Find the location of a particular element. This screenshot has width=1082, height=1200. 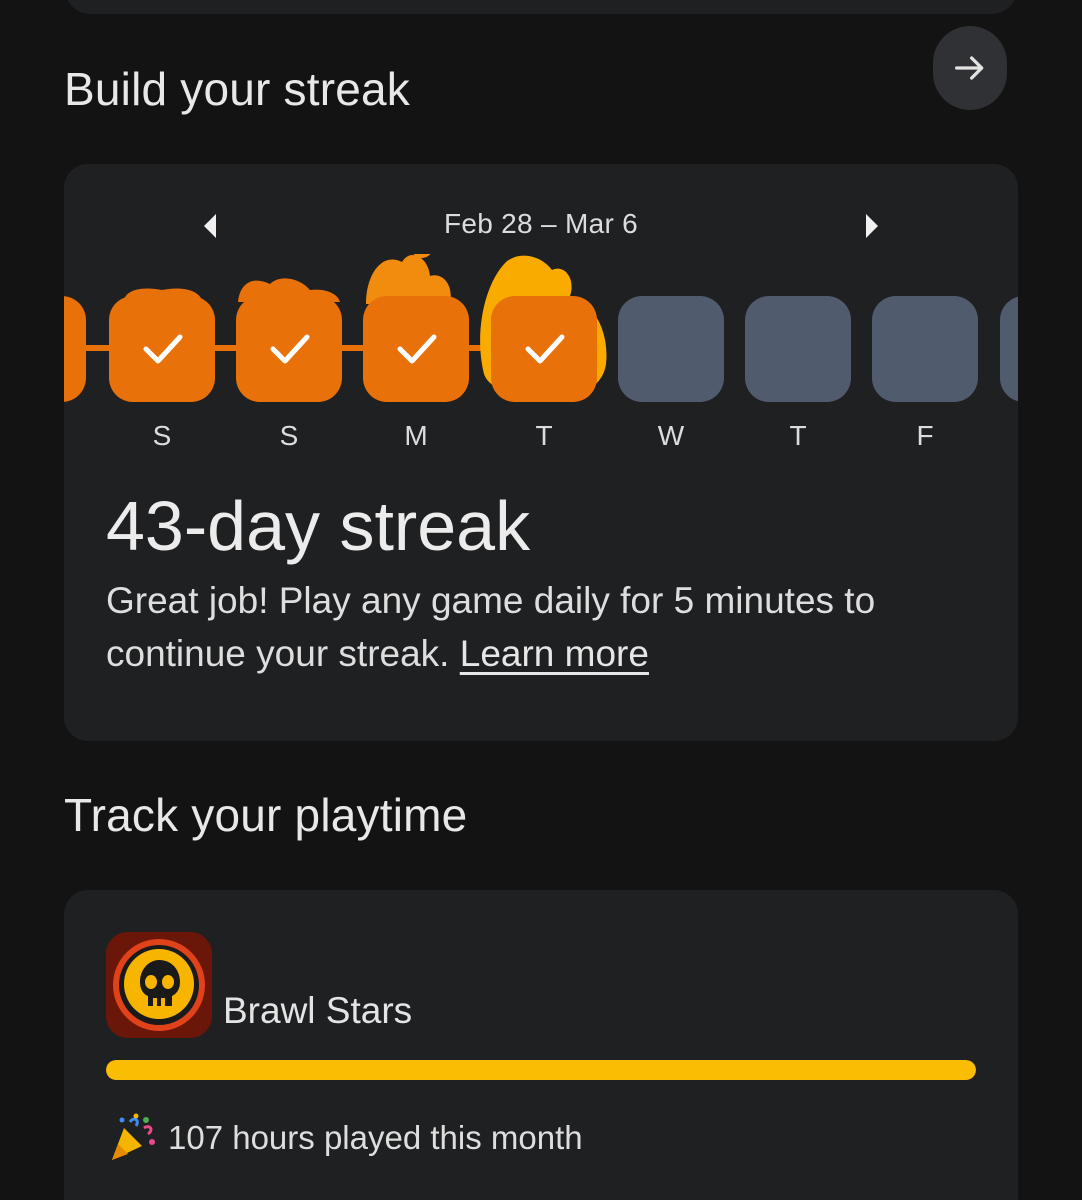

streak-section-title: Build your streak is located at coordinates (237, 89).